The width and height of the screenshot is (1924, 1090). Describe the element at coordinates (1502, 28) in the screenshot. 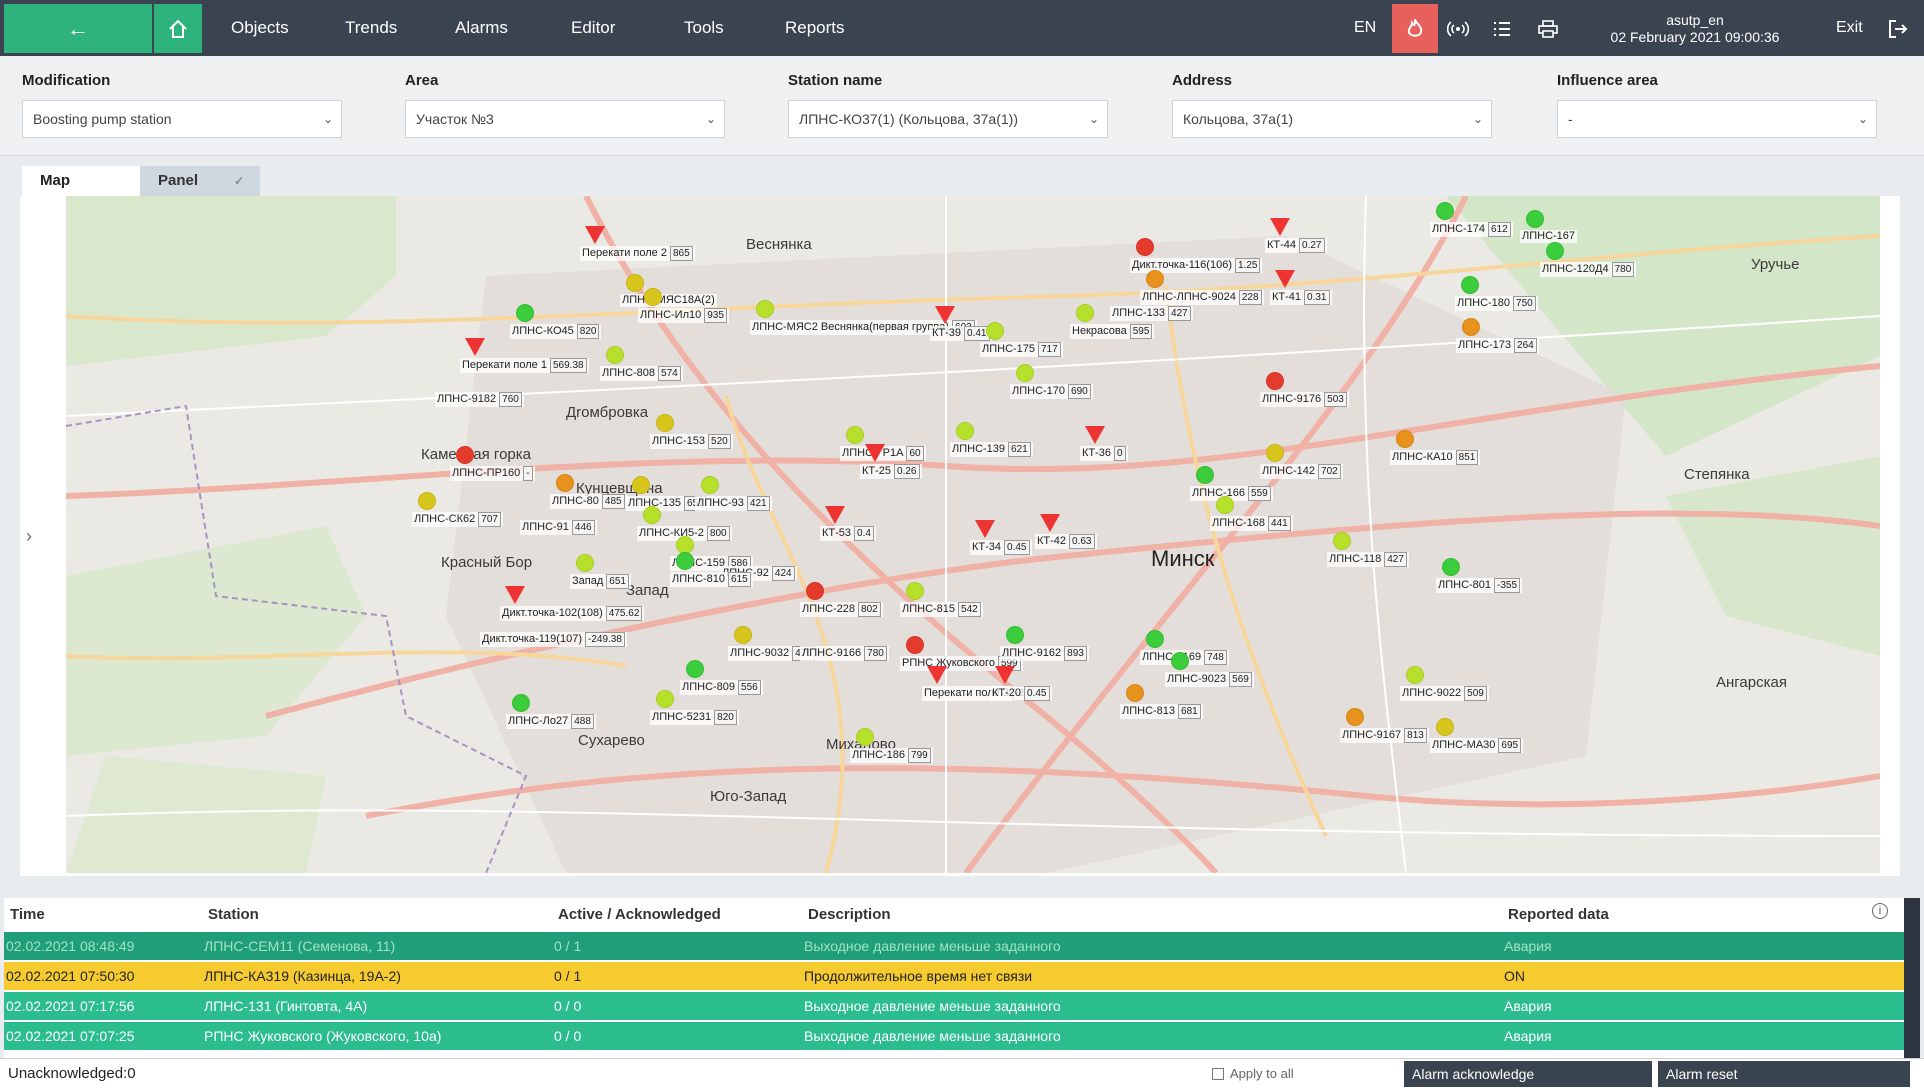

I see `list-button` at that location.